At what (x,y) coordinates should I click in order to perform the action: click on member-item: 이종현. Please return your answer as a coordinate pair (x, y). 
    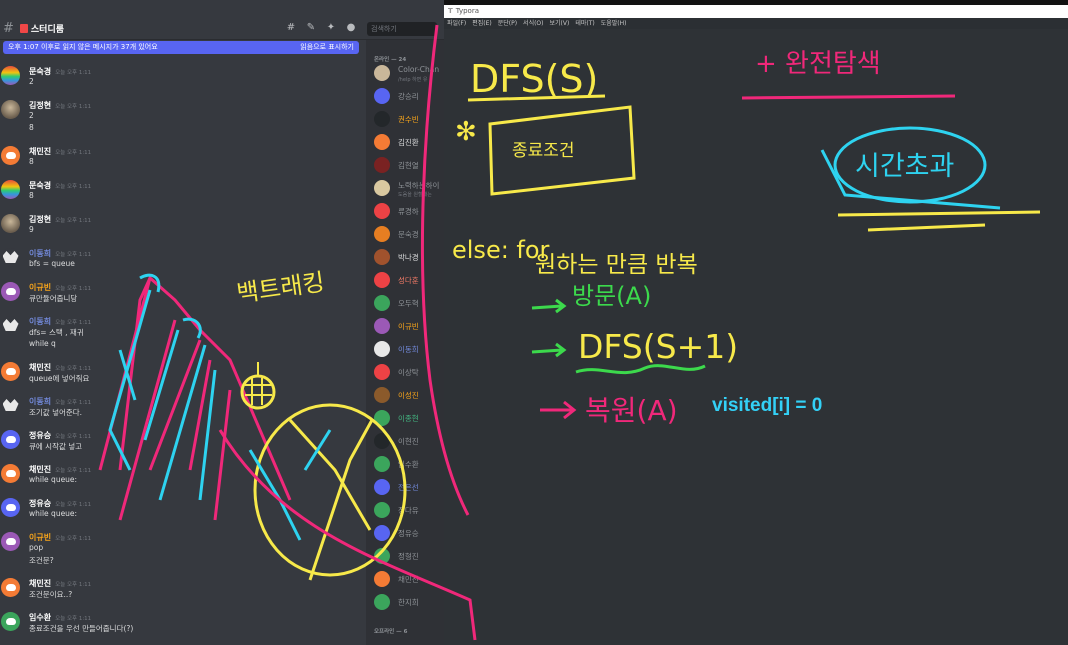
    Looking at the image, I should click on (409, 419).